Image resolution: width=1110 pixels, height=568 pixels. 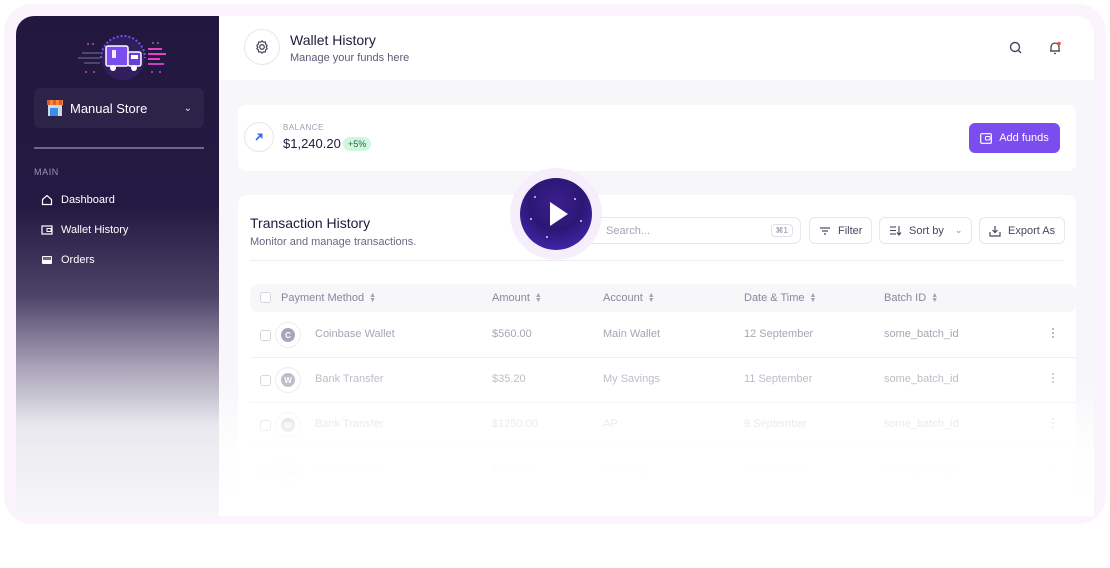 I want to click on account-cell: AP, so click(x=610, y=424).